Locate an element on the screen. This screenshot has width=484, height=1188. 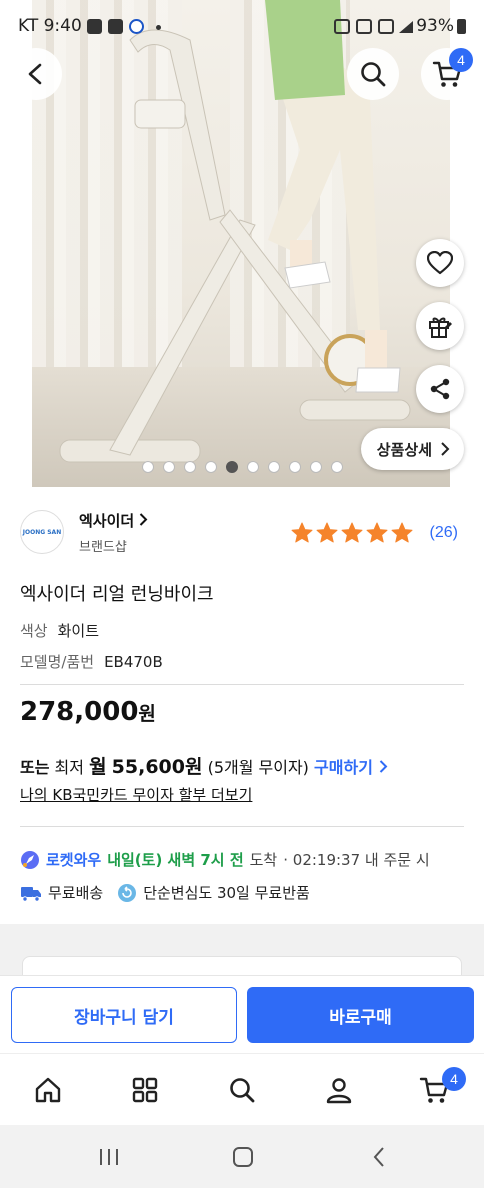
brand-row: JOONG SAN 엑사이더 브랜드샵 (26) is located at coordinates (242, 534).